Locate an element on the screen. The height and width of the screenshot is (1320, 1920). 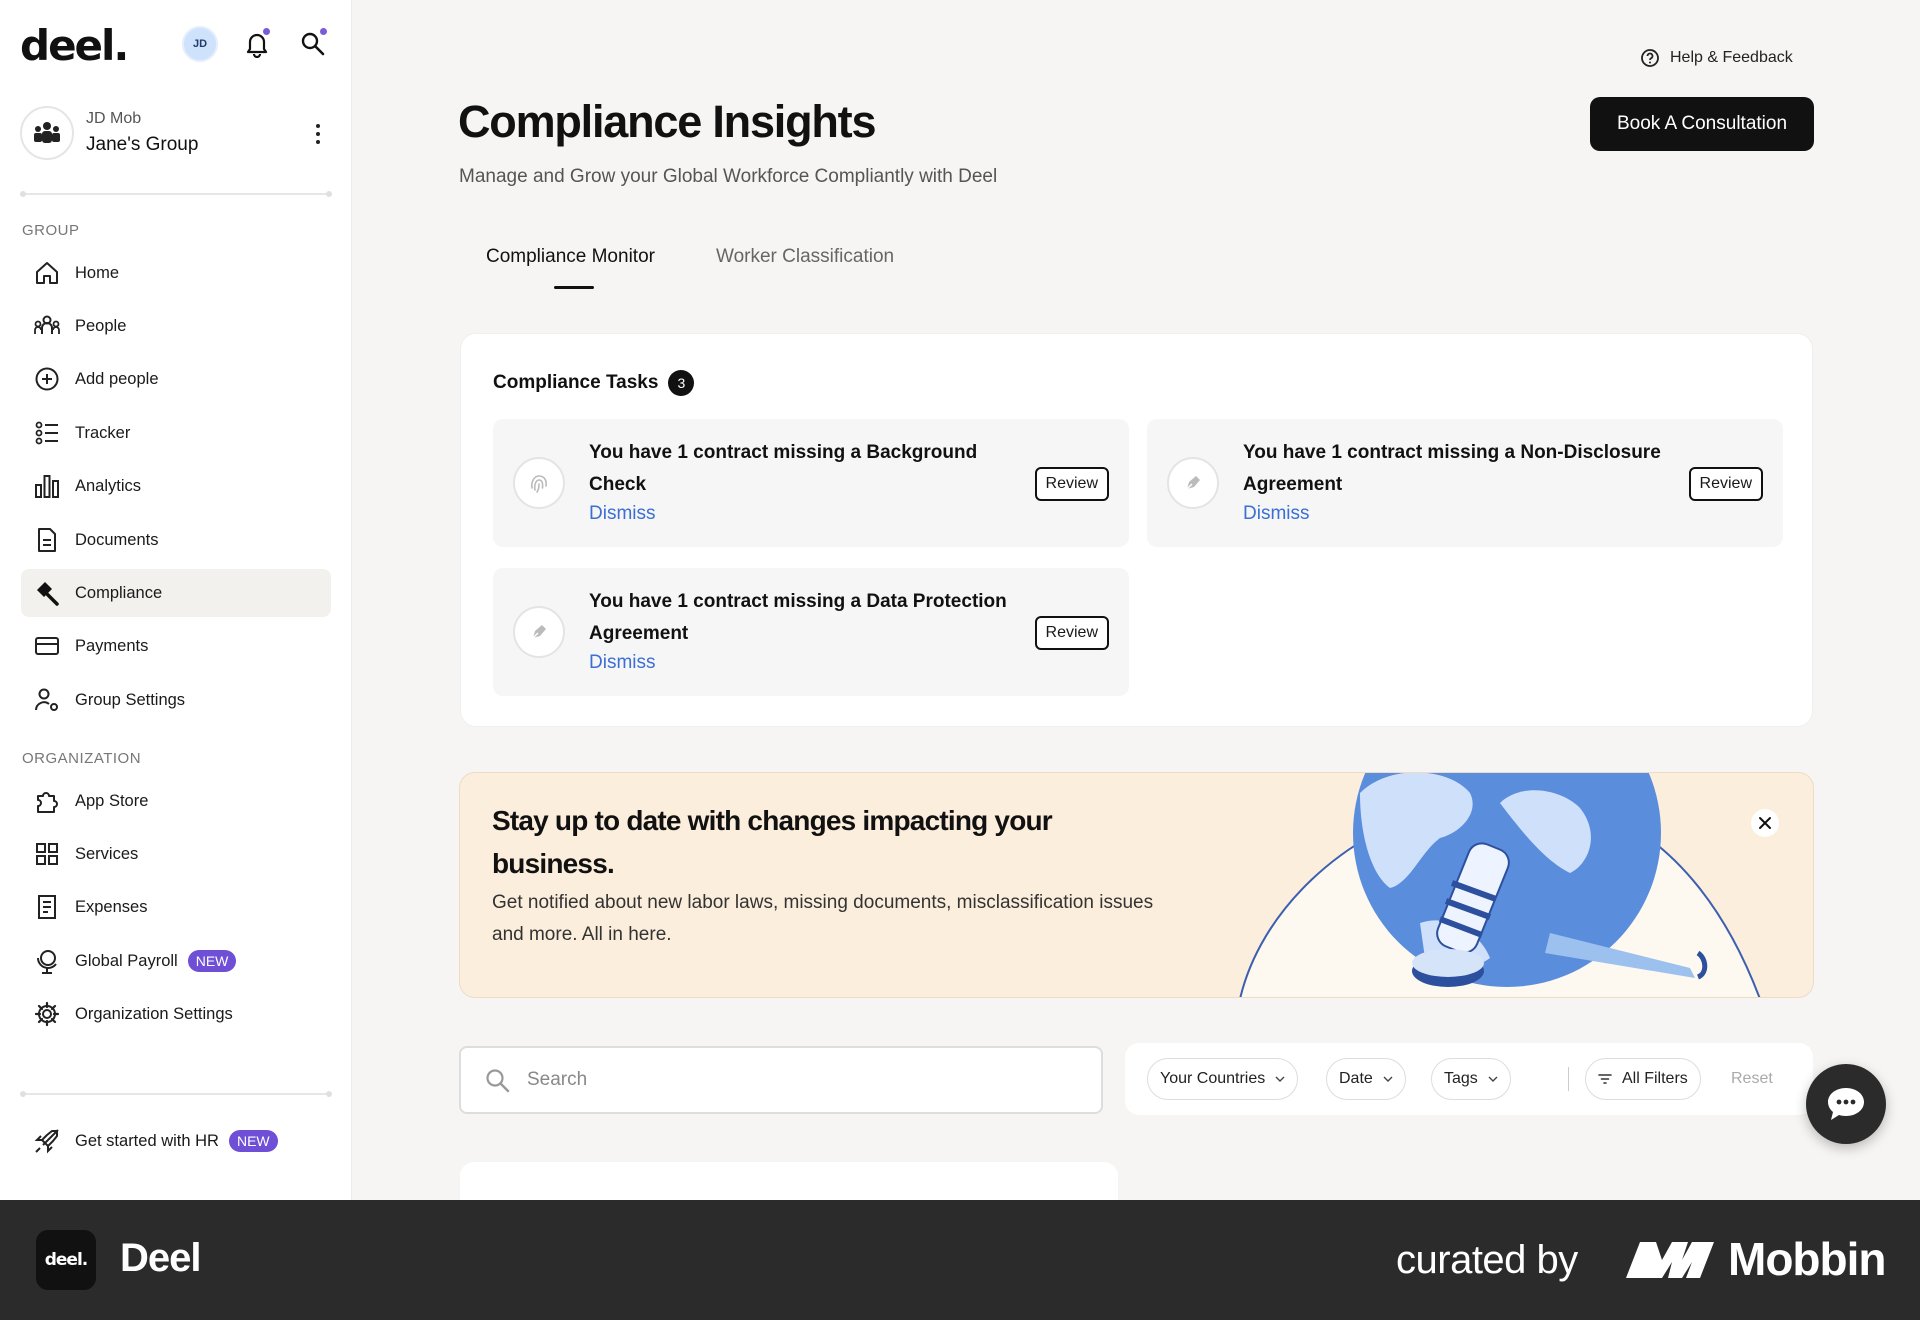
search-button is located at coordinates (313, 44).